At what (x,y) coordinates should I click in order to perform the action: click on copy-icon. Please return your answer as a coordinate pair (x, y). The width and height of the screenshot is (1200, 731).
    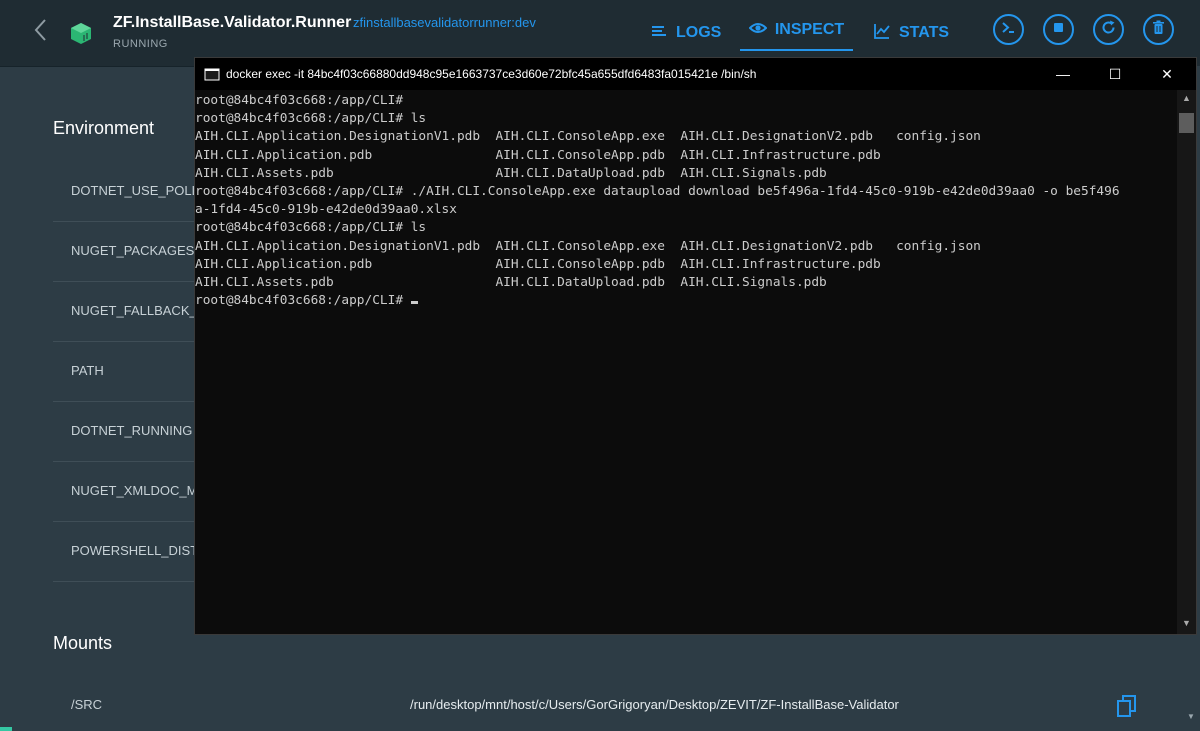
    Looking at the image, I should click on (1127, 706).